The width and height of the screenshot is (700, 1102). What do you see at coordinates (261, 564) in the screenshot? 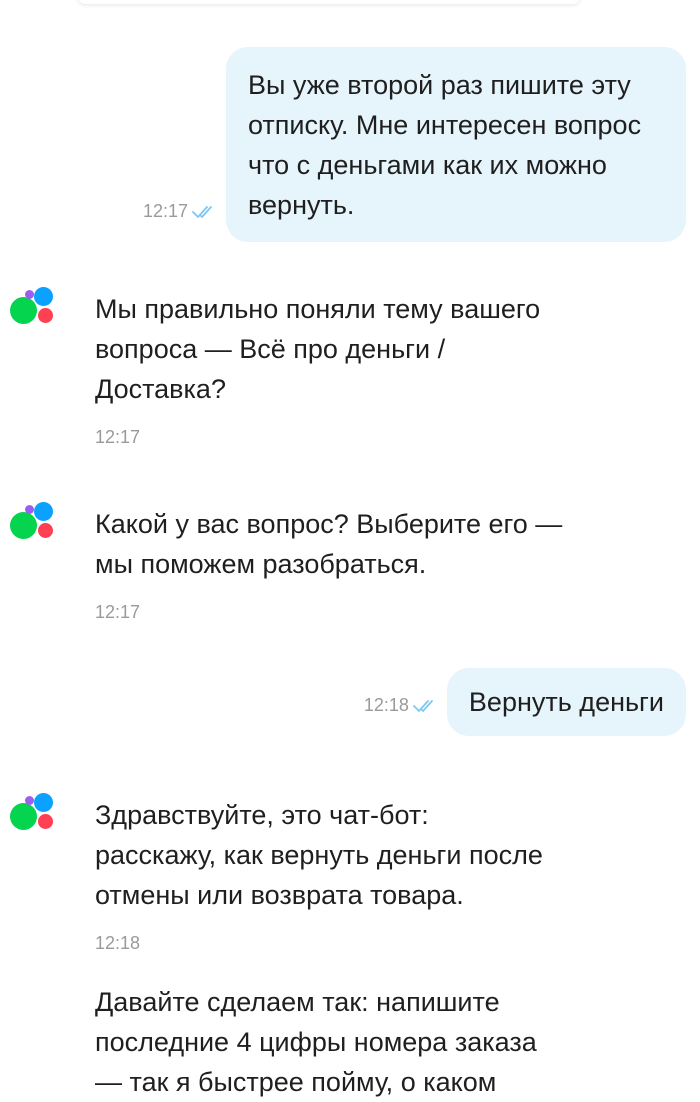
I see `message-line: мы поможем разобраться.` at bounding box center [261, 564].